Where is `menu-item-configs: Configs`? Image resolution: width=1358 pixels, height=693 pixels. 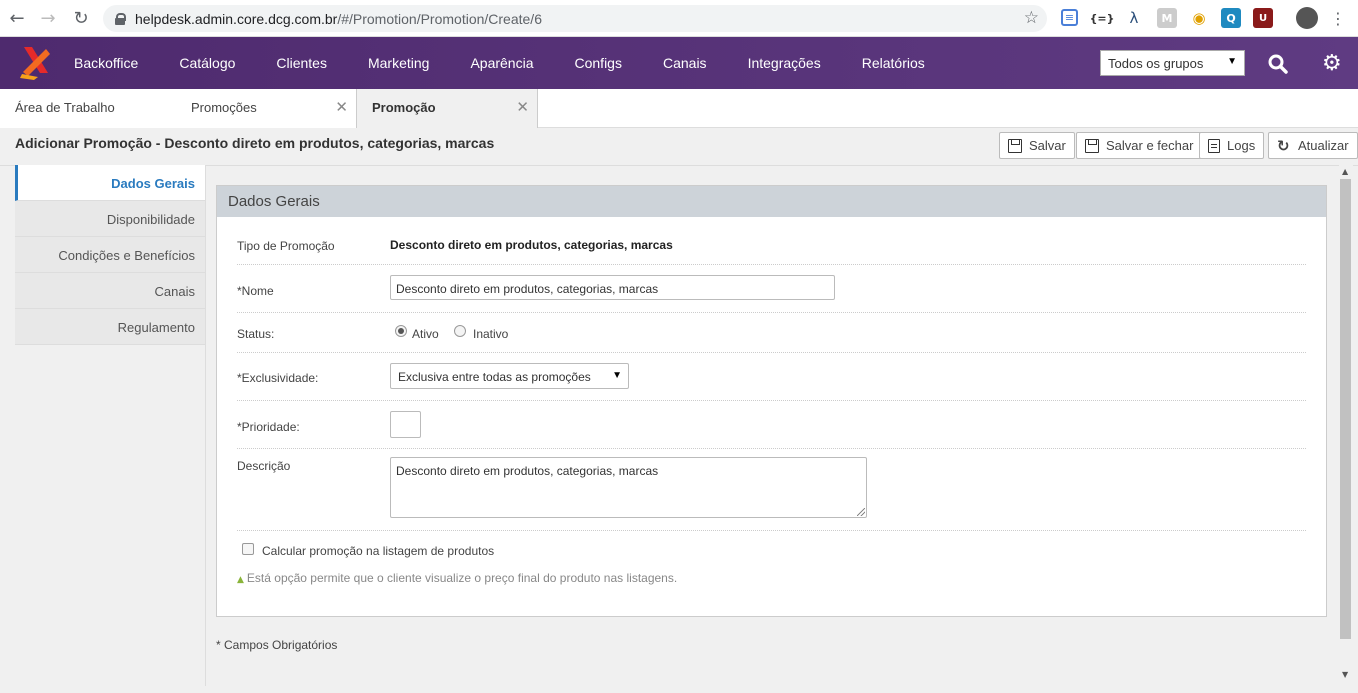
menu-item-configs: Configs is located at coordinates (598, 63).